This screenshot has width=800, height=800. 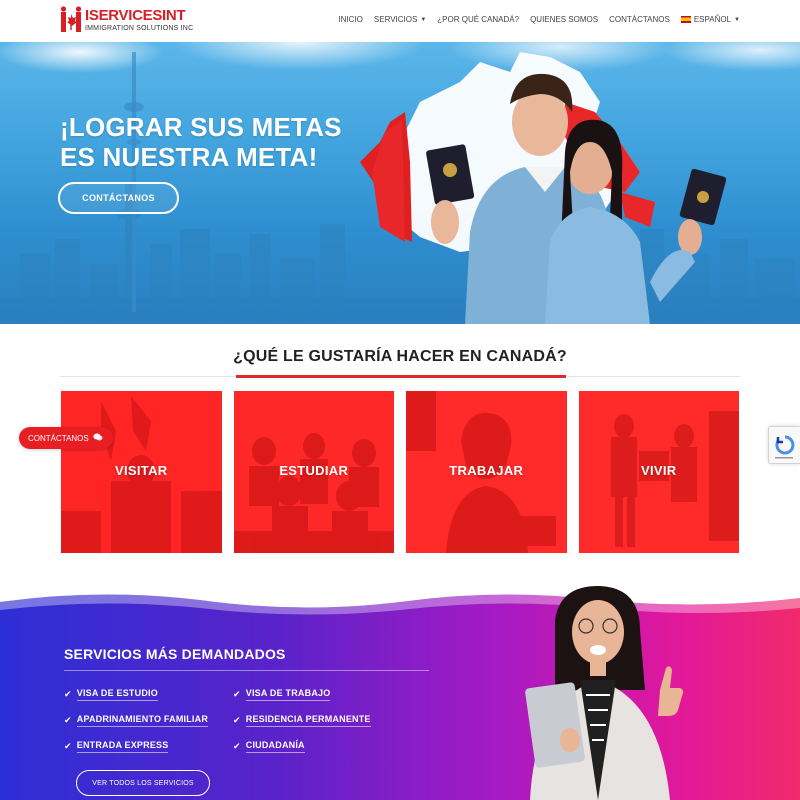 I want to click on floating-contact-button: CONTÁCTANOS, so click(x=66, y=438).